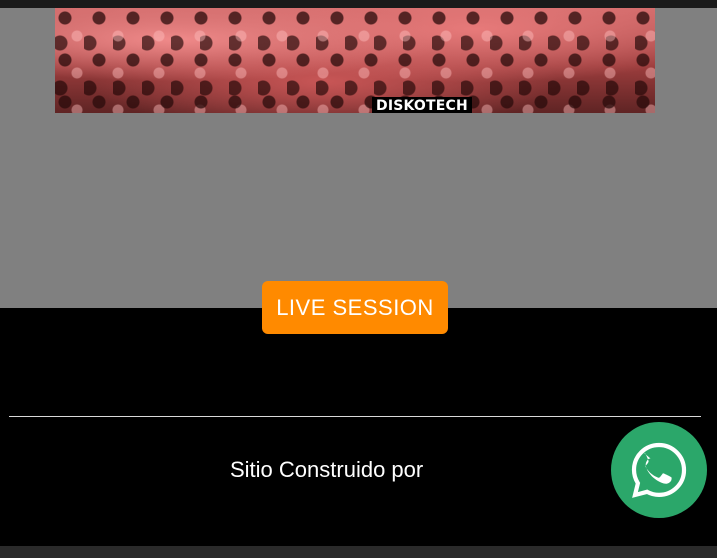 The image size is (717, 558). I want to click on whatsapp-button, so click(659, 470).